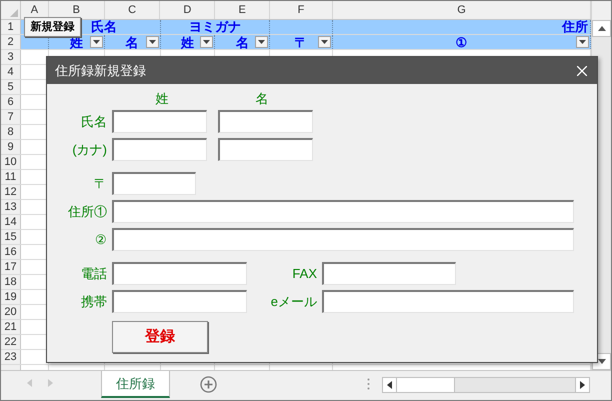 This screenshot has height=401, width=612. I want to click on row-header: 21, so click(11, 327).